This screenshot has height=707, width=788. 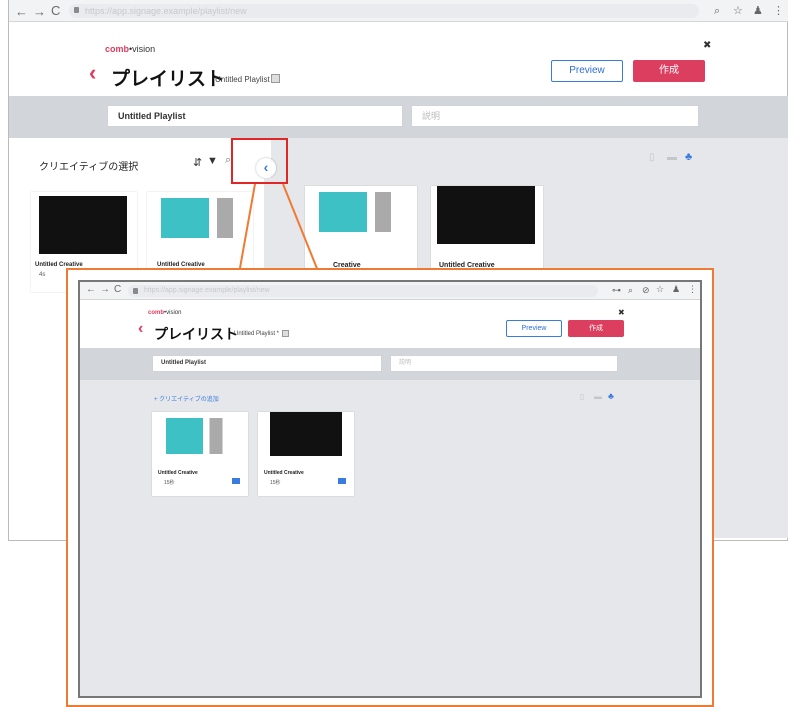 I want to click on group-icon: ♣, so click(x=611, y=396).